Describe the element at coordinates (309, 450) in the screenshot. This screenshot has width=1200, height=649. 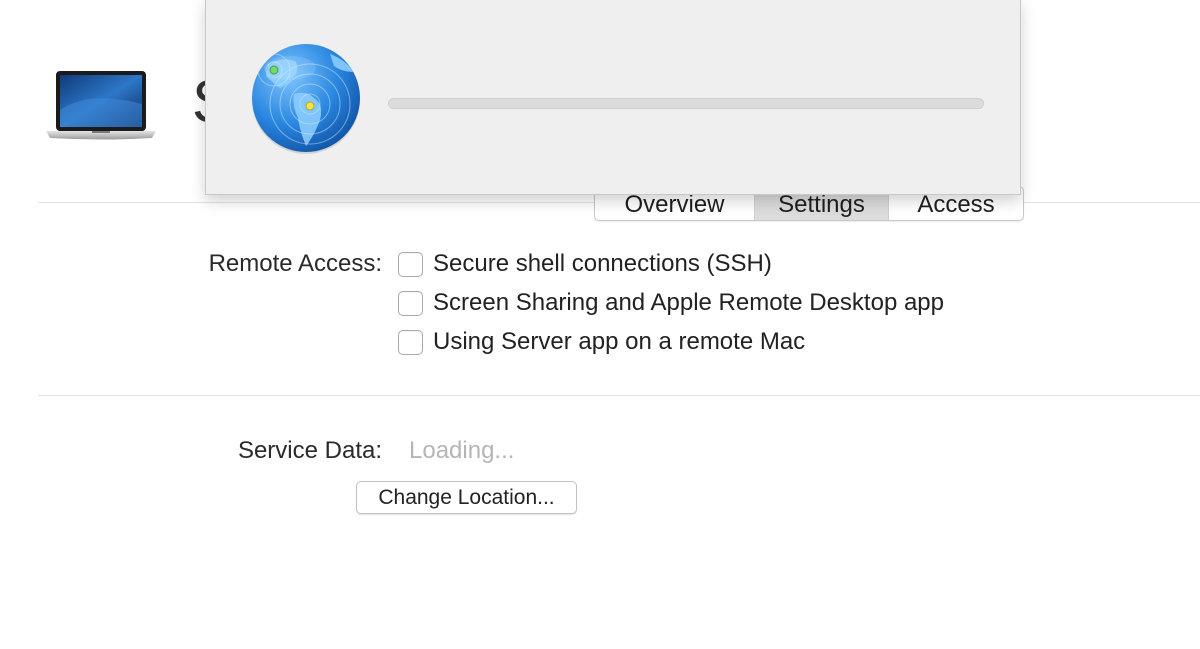
I see `service-data-label: Service Data:` at that location.